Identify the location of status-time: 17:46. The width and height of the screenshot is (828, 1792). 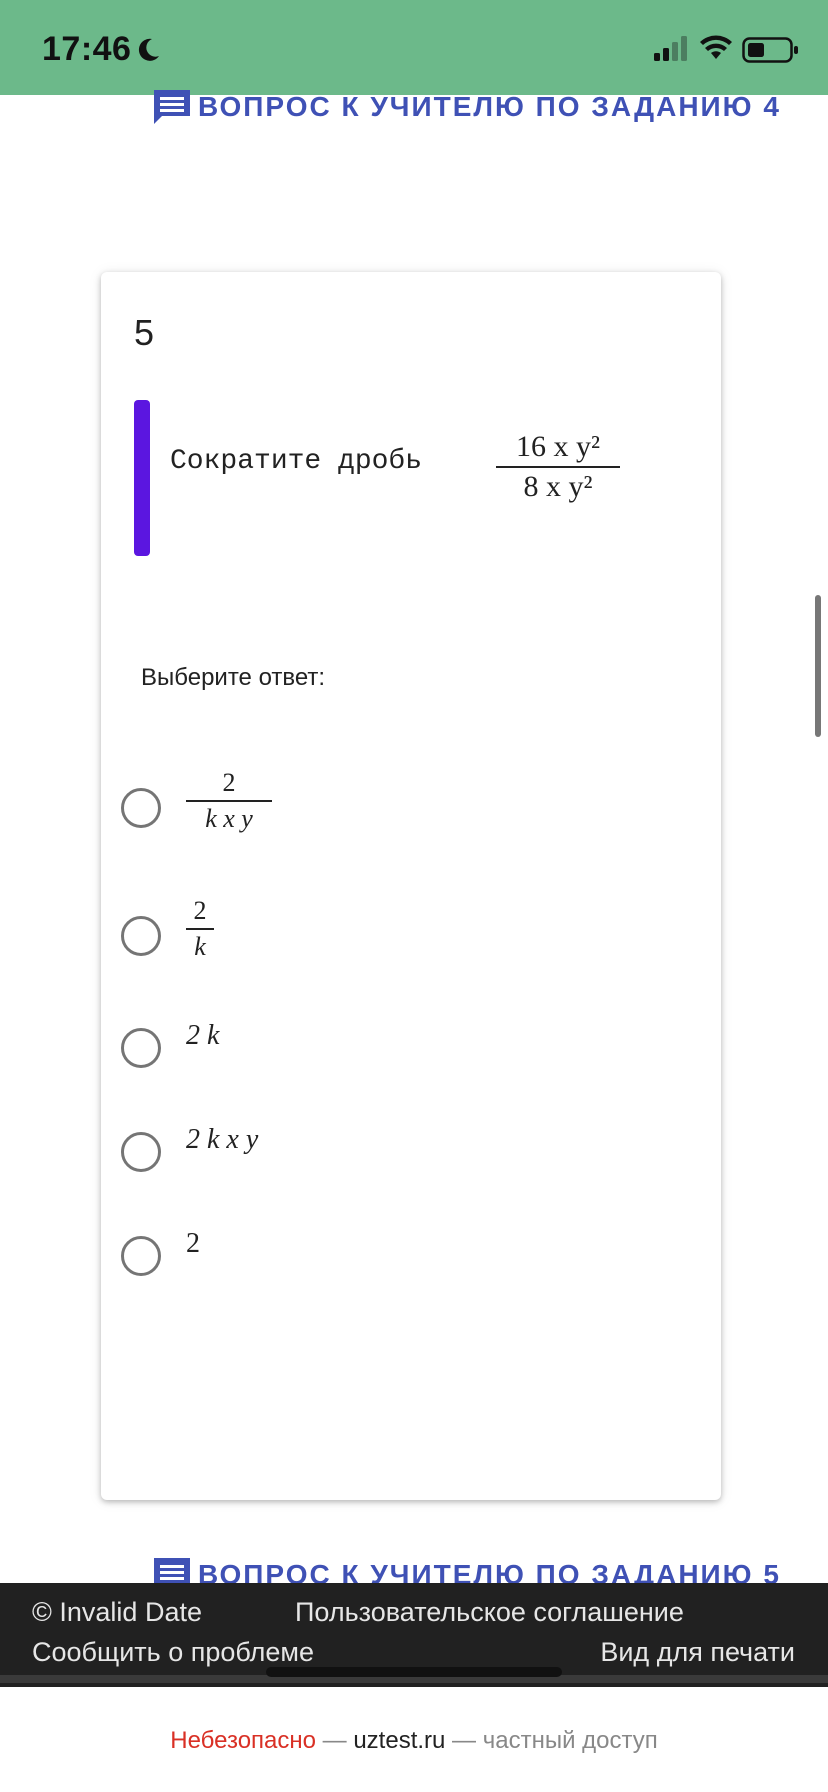
(87, 49).